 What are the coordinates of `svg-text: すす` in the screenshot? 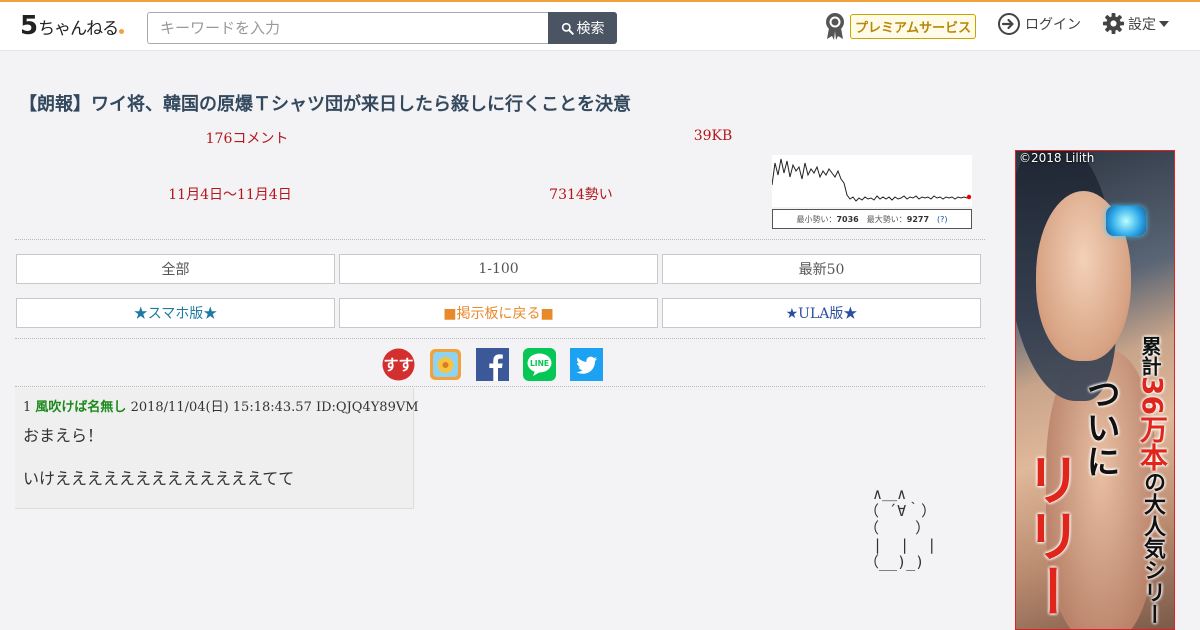 It's located at (398, 365).